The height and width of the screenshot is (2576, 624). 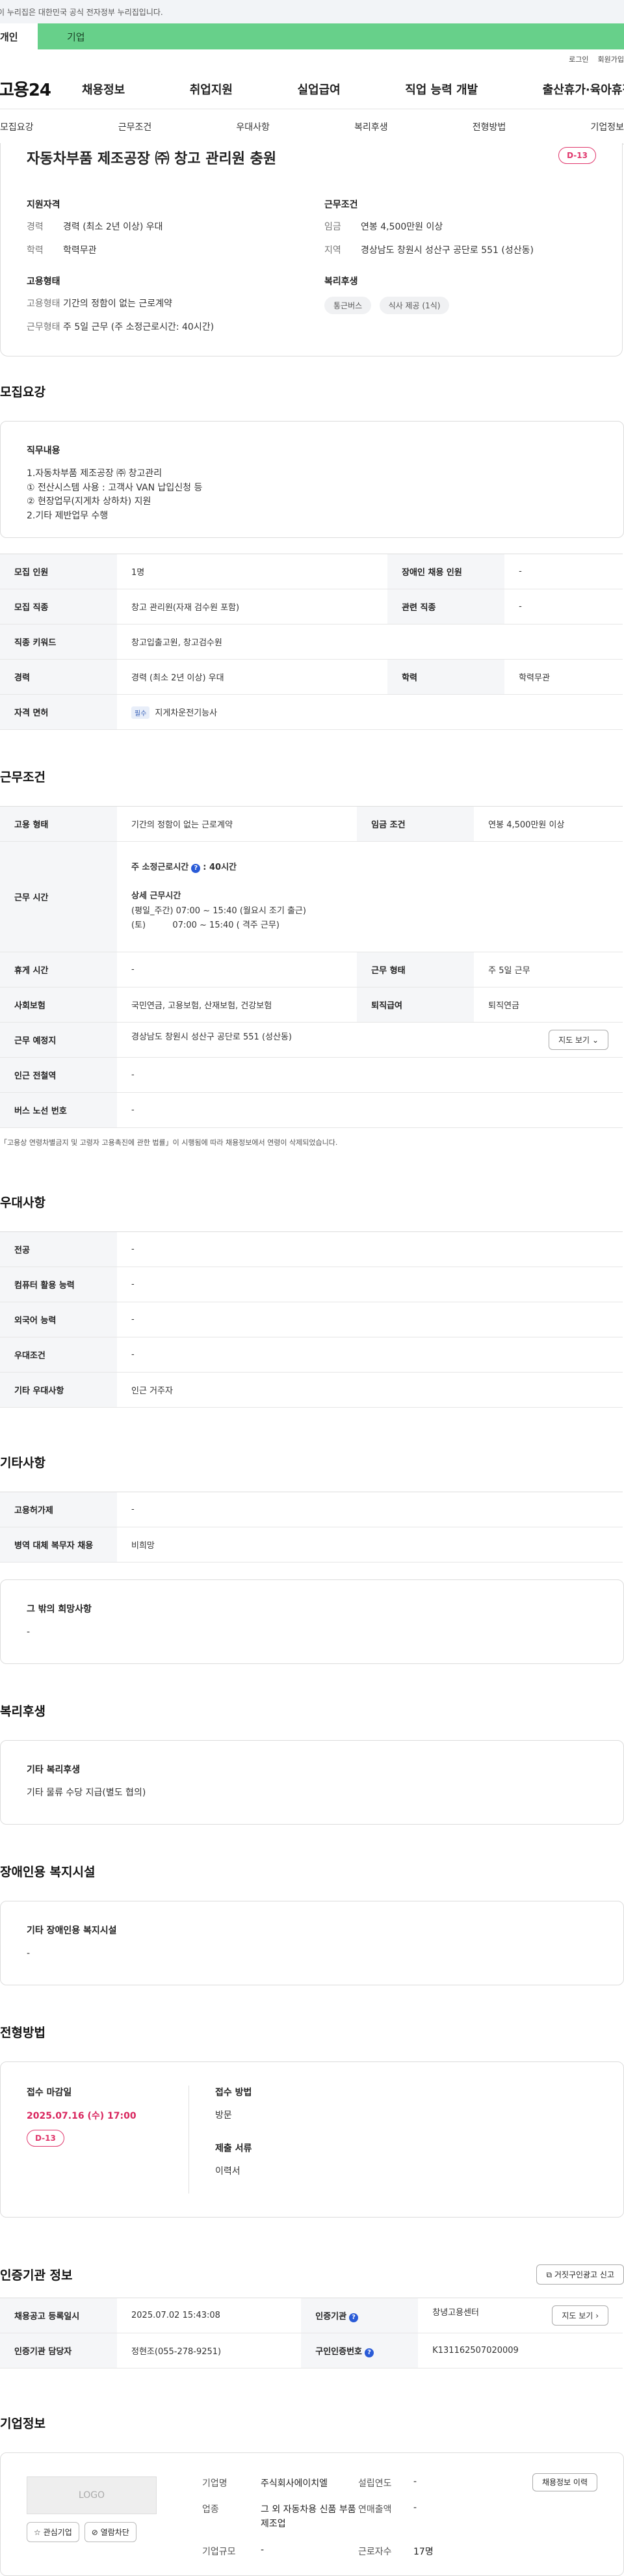 I want to click on edu-value: 학력무관, so click(x=80, y=250).